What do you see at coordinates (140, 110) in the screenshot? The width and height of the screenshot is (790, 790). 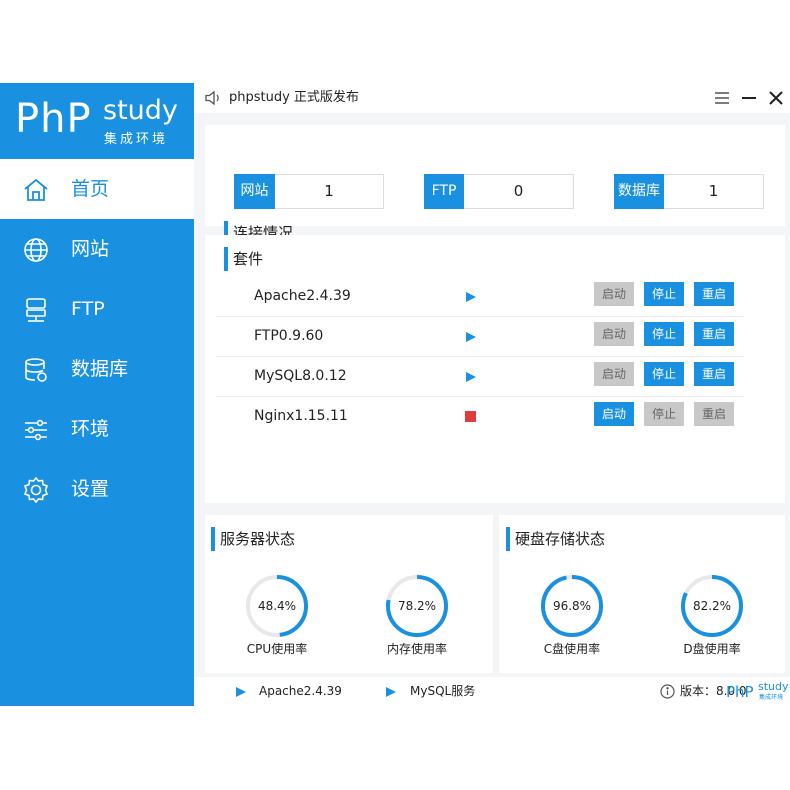 I see `logo-study: study` at bounding box center [140, 110].